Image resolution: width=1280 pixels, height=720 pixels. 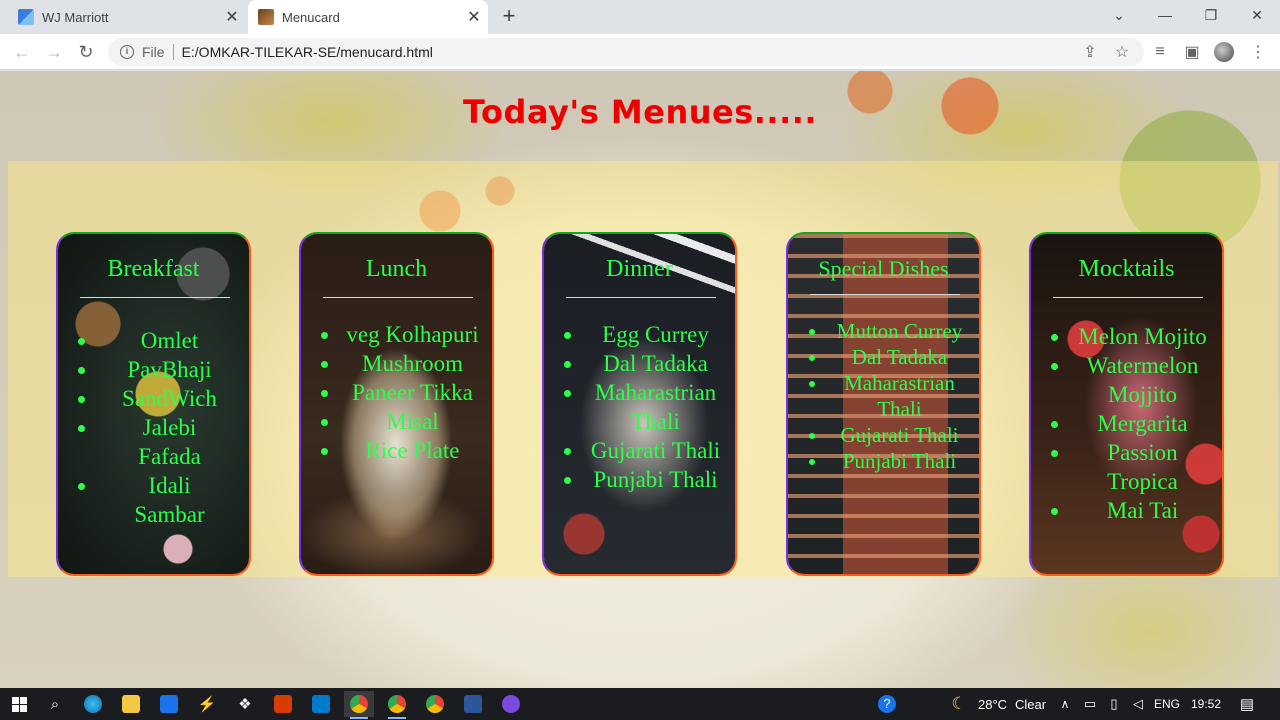 What do you see at coordinates (412, 334) in the screenshot?
I see `list-item: veg Kolhapuri` at bounding box center [412, 334].